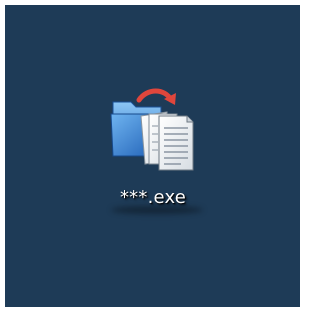  What do you see at coordinates (152, 129) in the screenshot?
I see `folder-with-documents-icon` at bounding box center [152, 129].